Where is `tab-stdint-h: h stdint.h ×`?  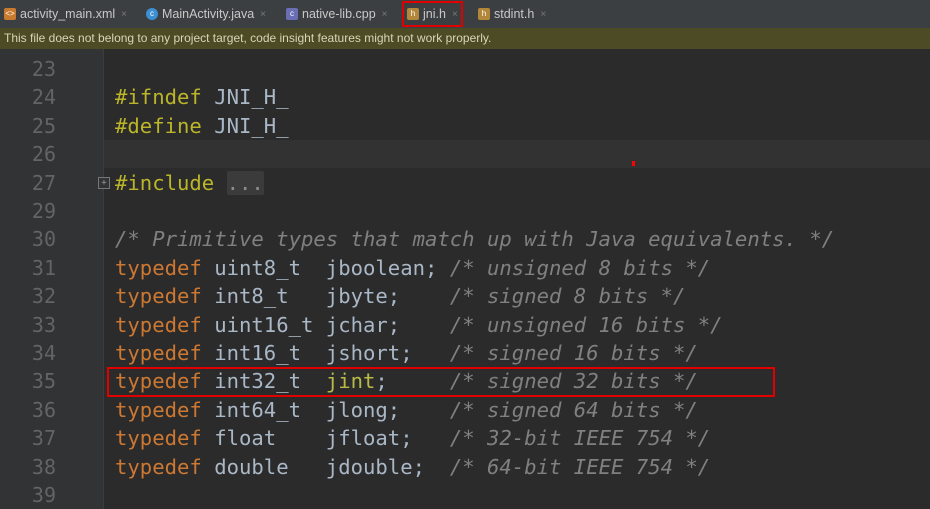 tab-stdint-h: h stdint.h × is located at coordinates (512, 14).